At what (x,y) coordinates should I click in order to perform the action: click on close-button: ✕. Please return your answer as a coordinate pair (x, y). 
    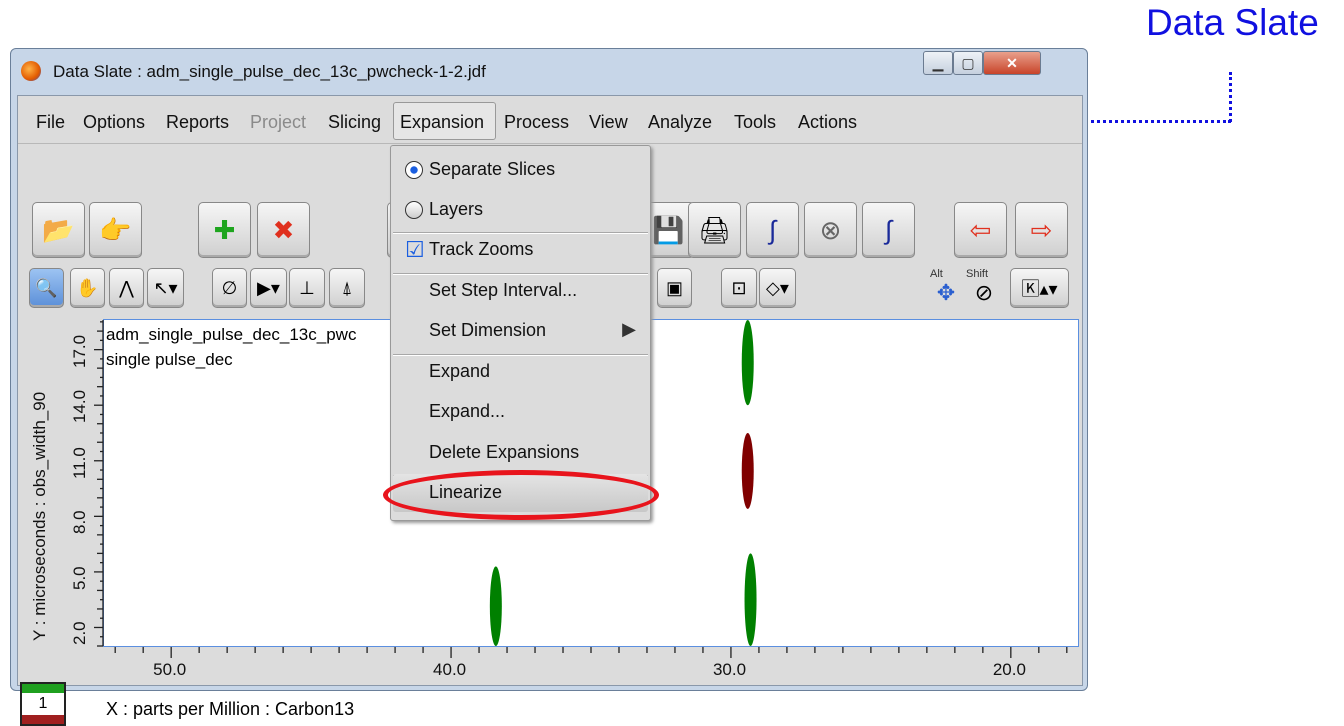
    Looking at the image, I should click on (1012, 63).